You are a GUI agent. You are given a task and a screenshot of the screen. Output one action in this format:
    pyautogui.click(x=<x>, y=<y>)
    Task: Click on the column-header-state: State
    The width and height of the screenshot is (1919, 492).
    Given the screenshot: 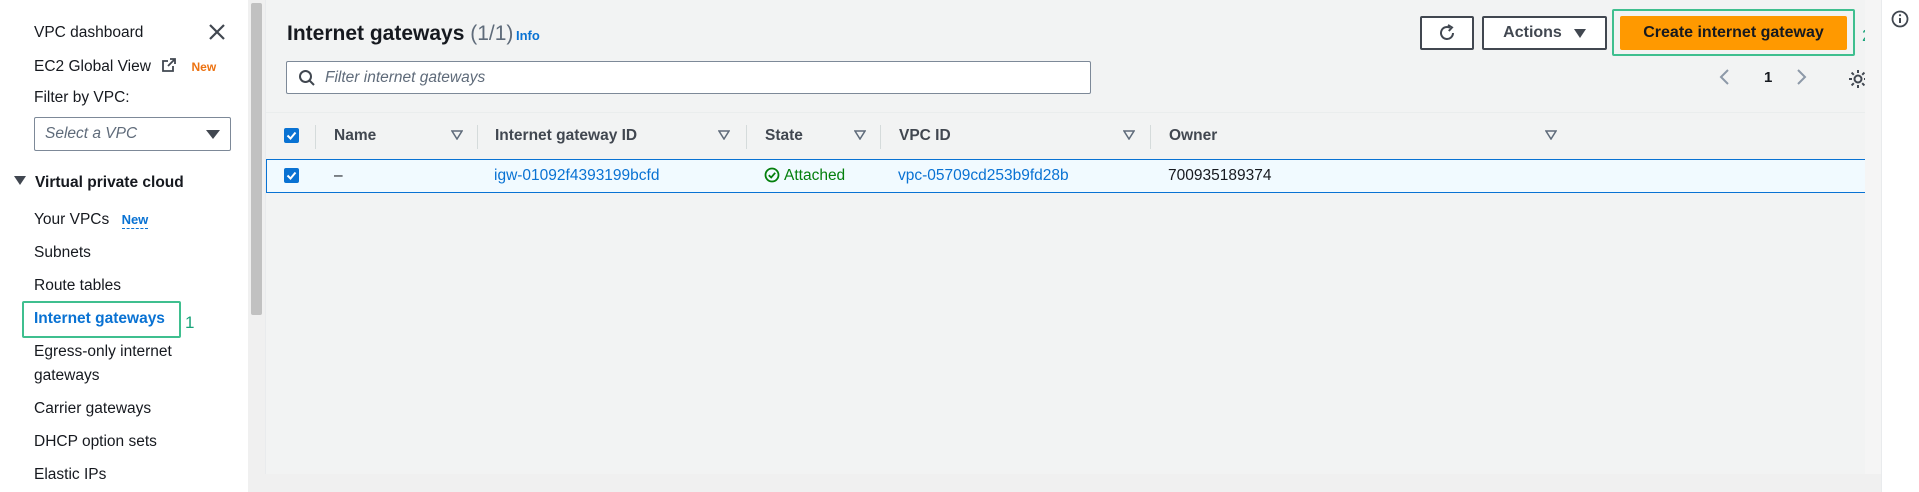 What is the action you would take?
    pyautogui.click(x=784, y=136)
    